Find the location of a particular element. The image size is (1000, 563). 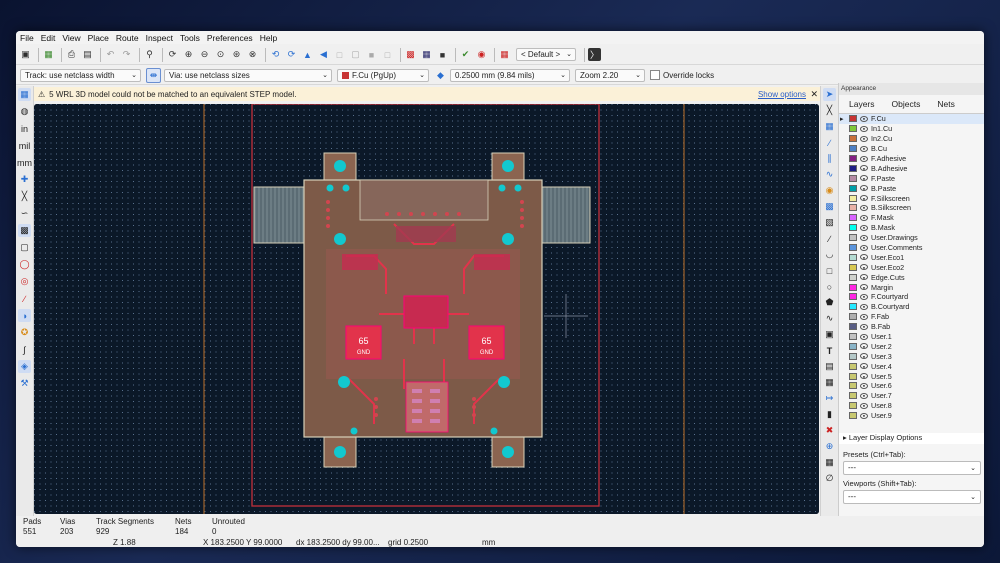

menu-view: View is located at coordinates (71, 38).